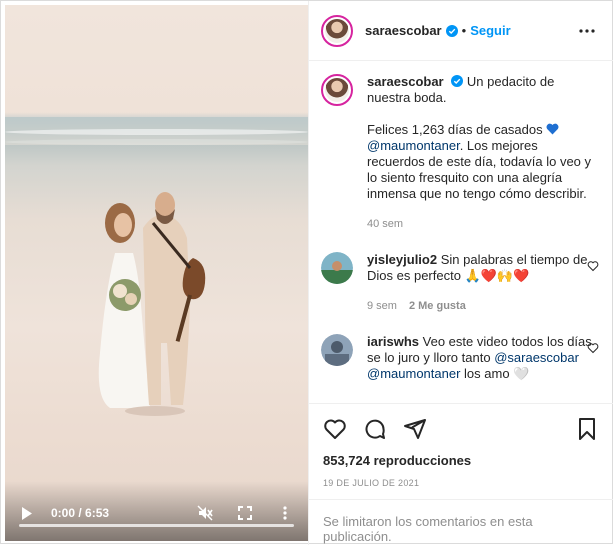  I want to click on share-icon, so click(415, 428).